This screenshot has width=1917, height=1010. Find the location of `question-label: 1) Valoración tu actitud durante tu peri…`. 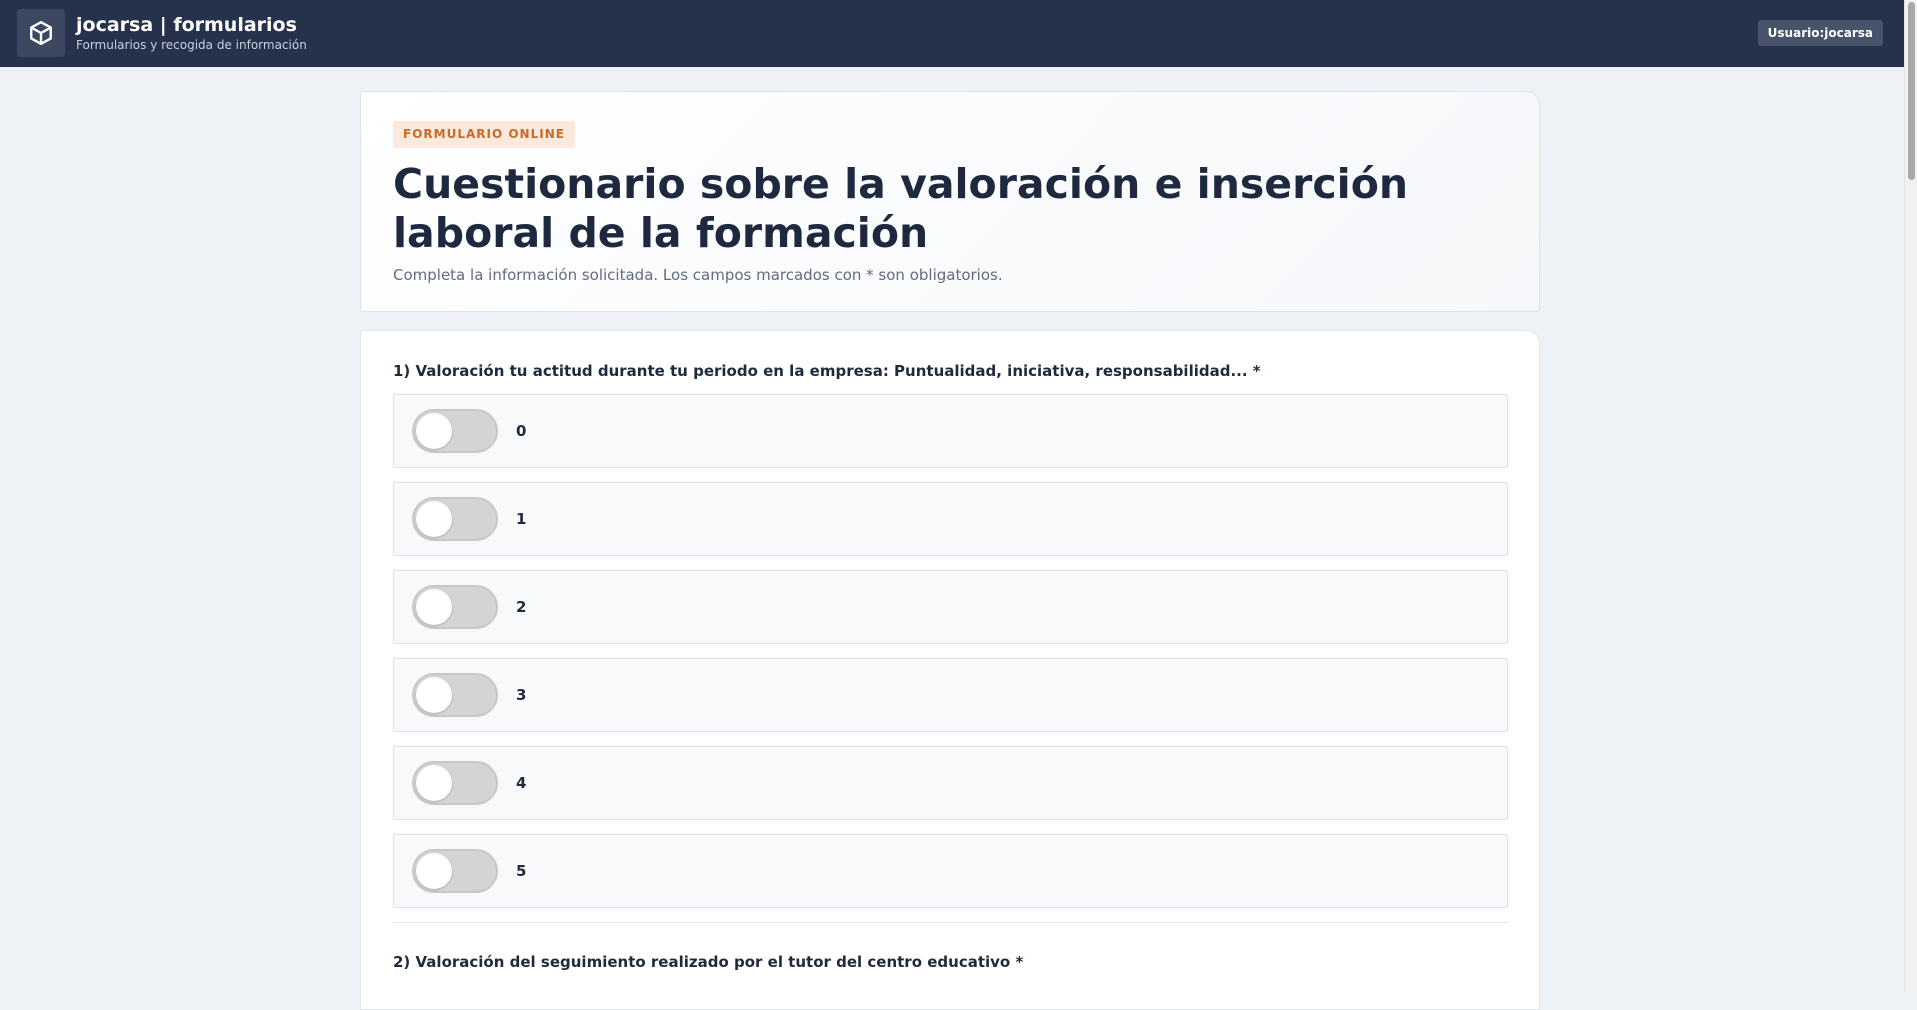

question-label: 1) Valoración tu actitud durante tu peri… is located at coordinates (827, 371).